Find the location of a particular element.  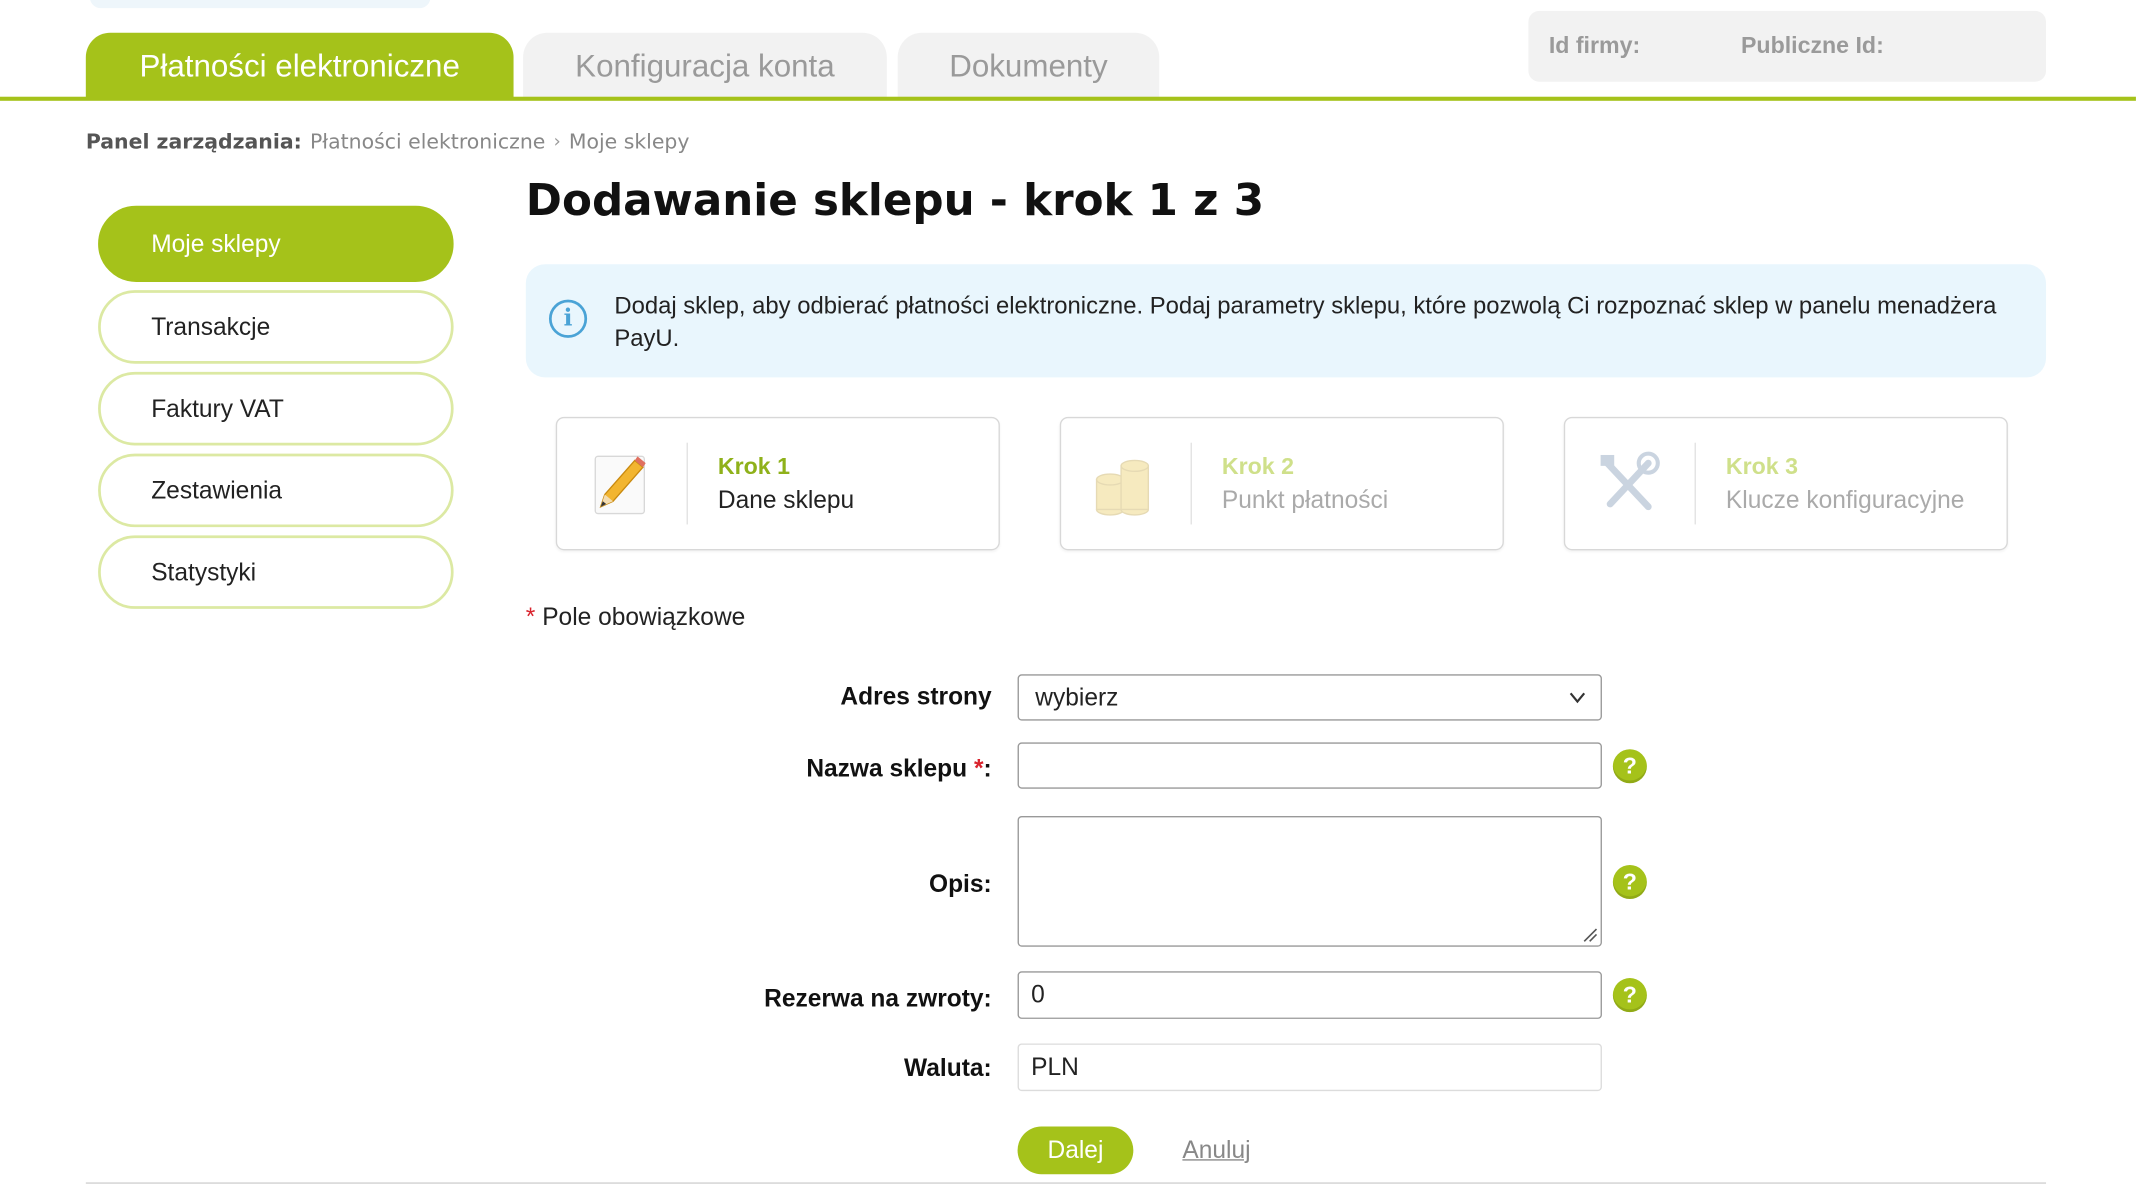

public-id-label: Publiczne Id: is located at coordinates (1812, 45).